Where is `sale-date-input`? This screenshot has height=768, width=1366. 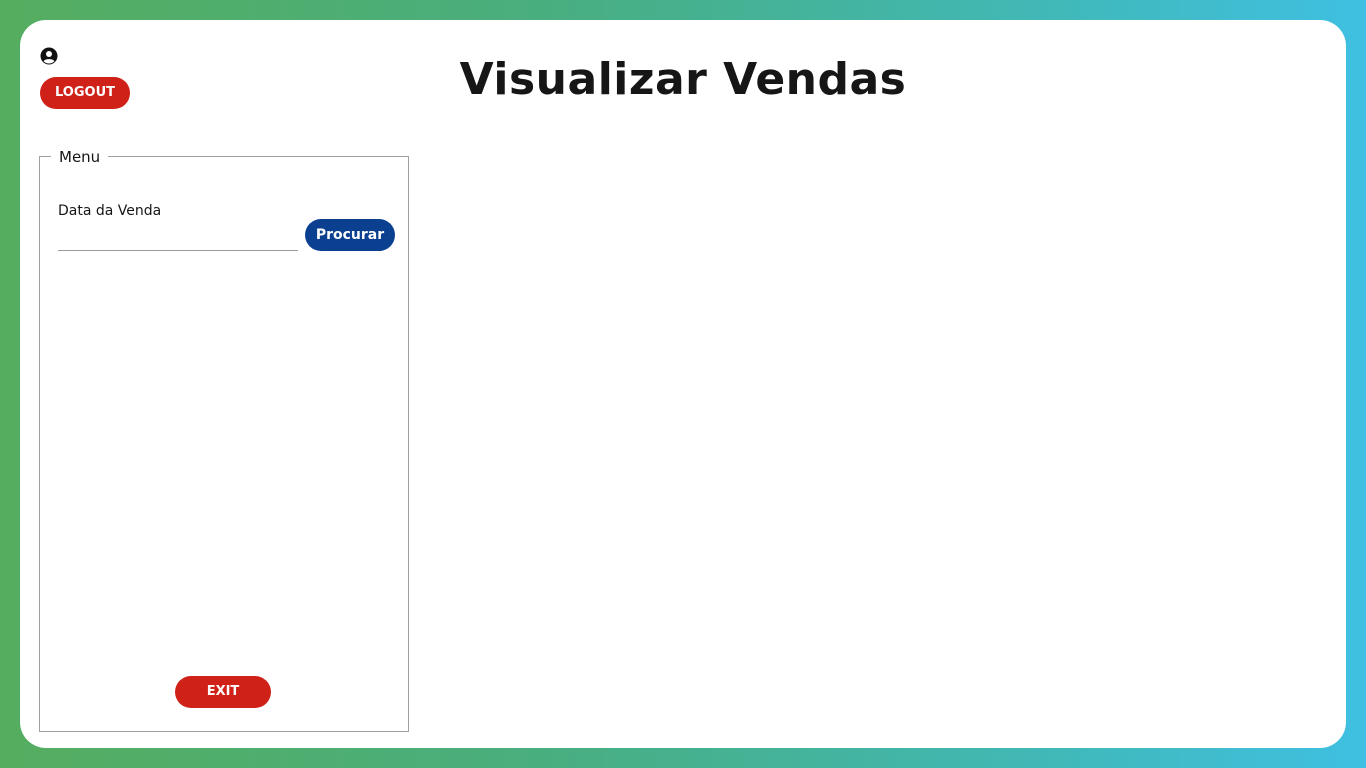
sale-date-input is located at coordinates (178, 239).